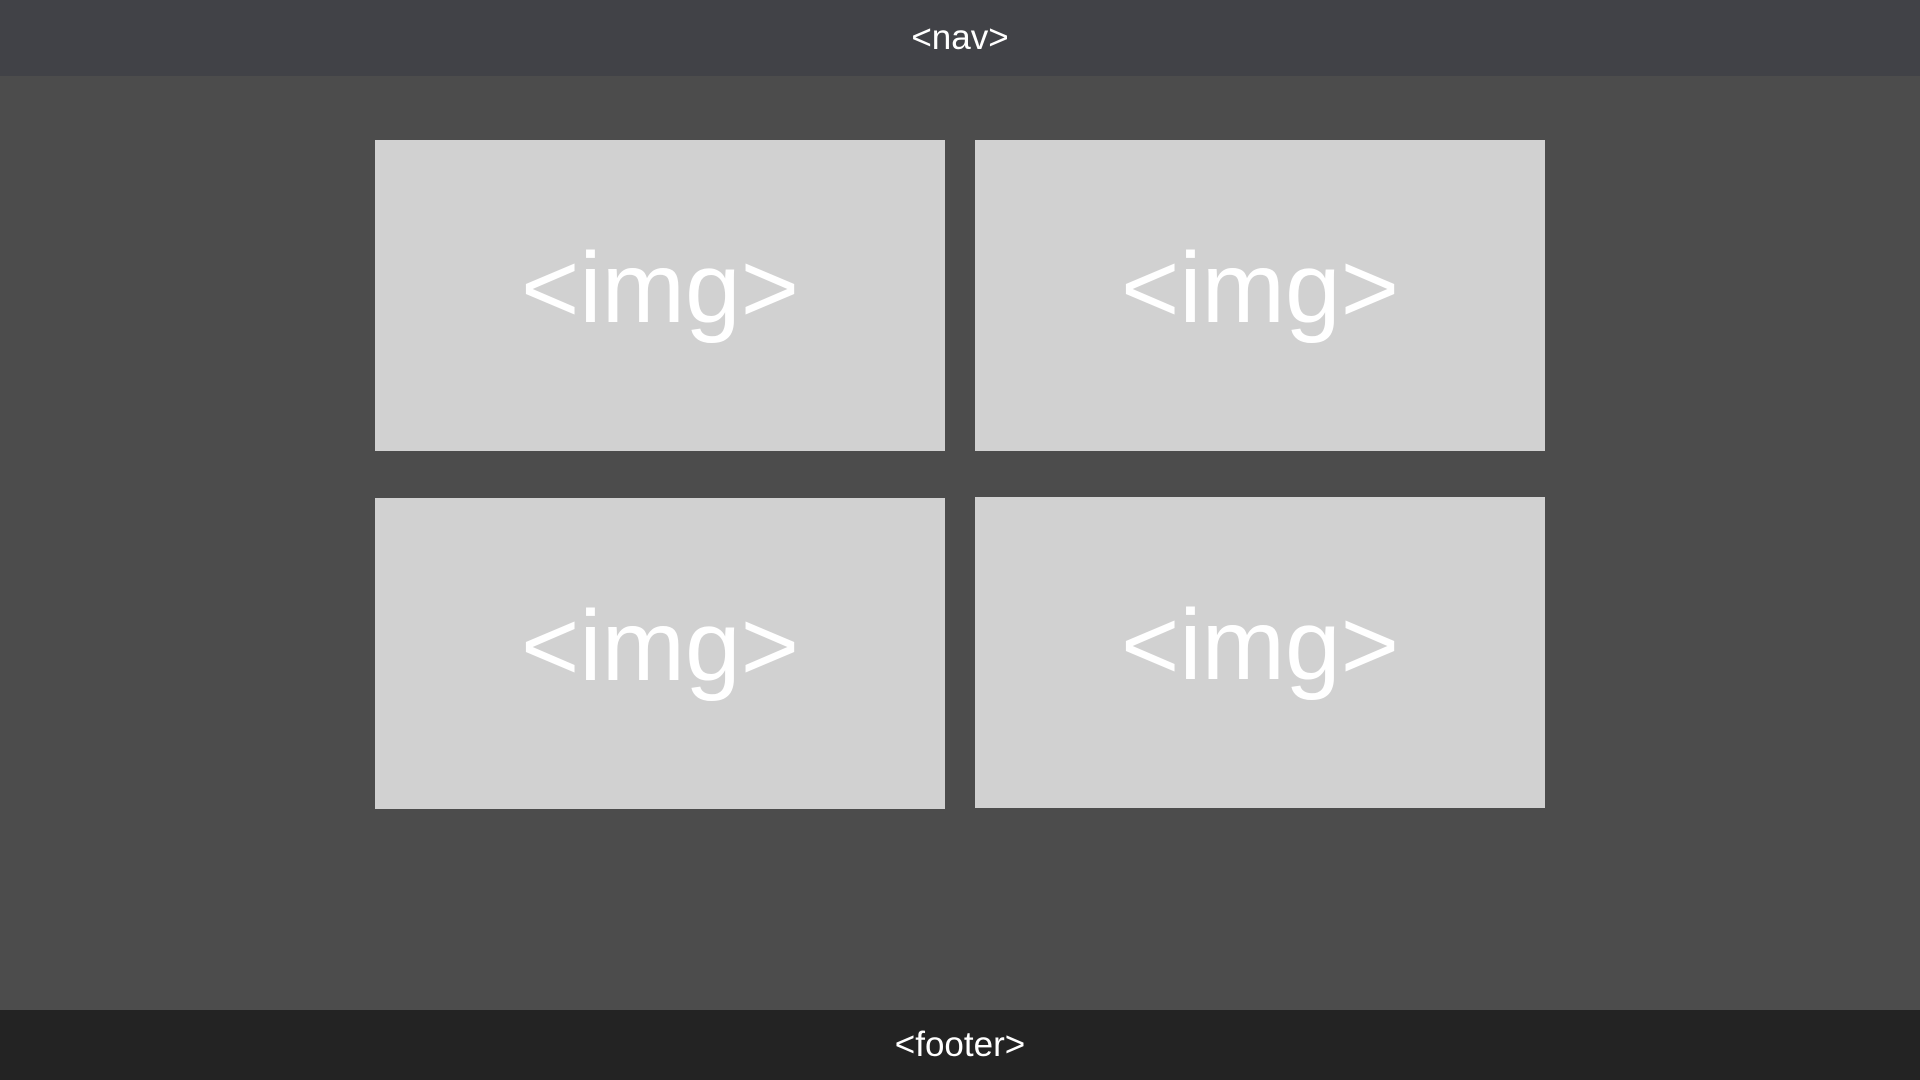 Image resolution: width=1920 pixels, height=1080 pixels. I want to click on nav-label: <nav>, so click(960, 37).